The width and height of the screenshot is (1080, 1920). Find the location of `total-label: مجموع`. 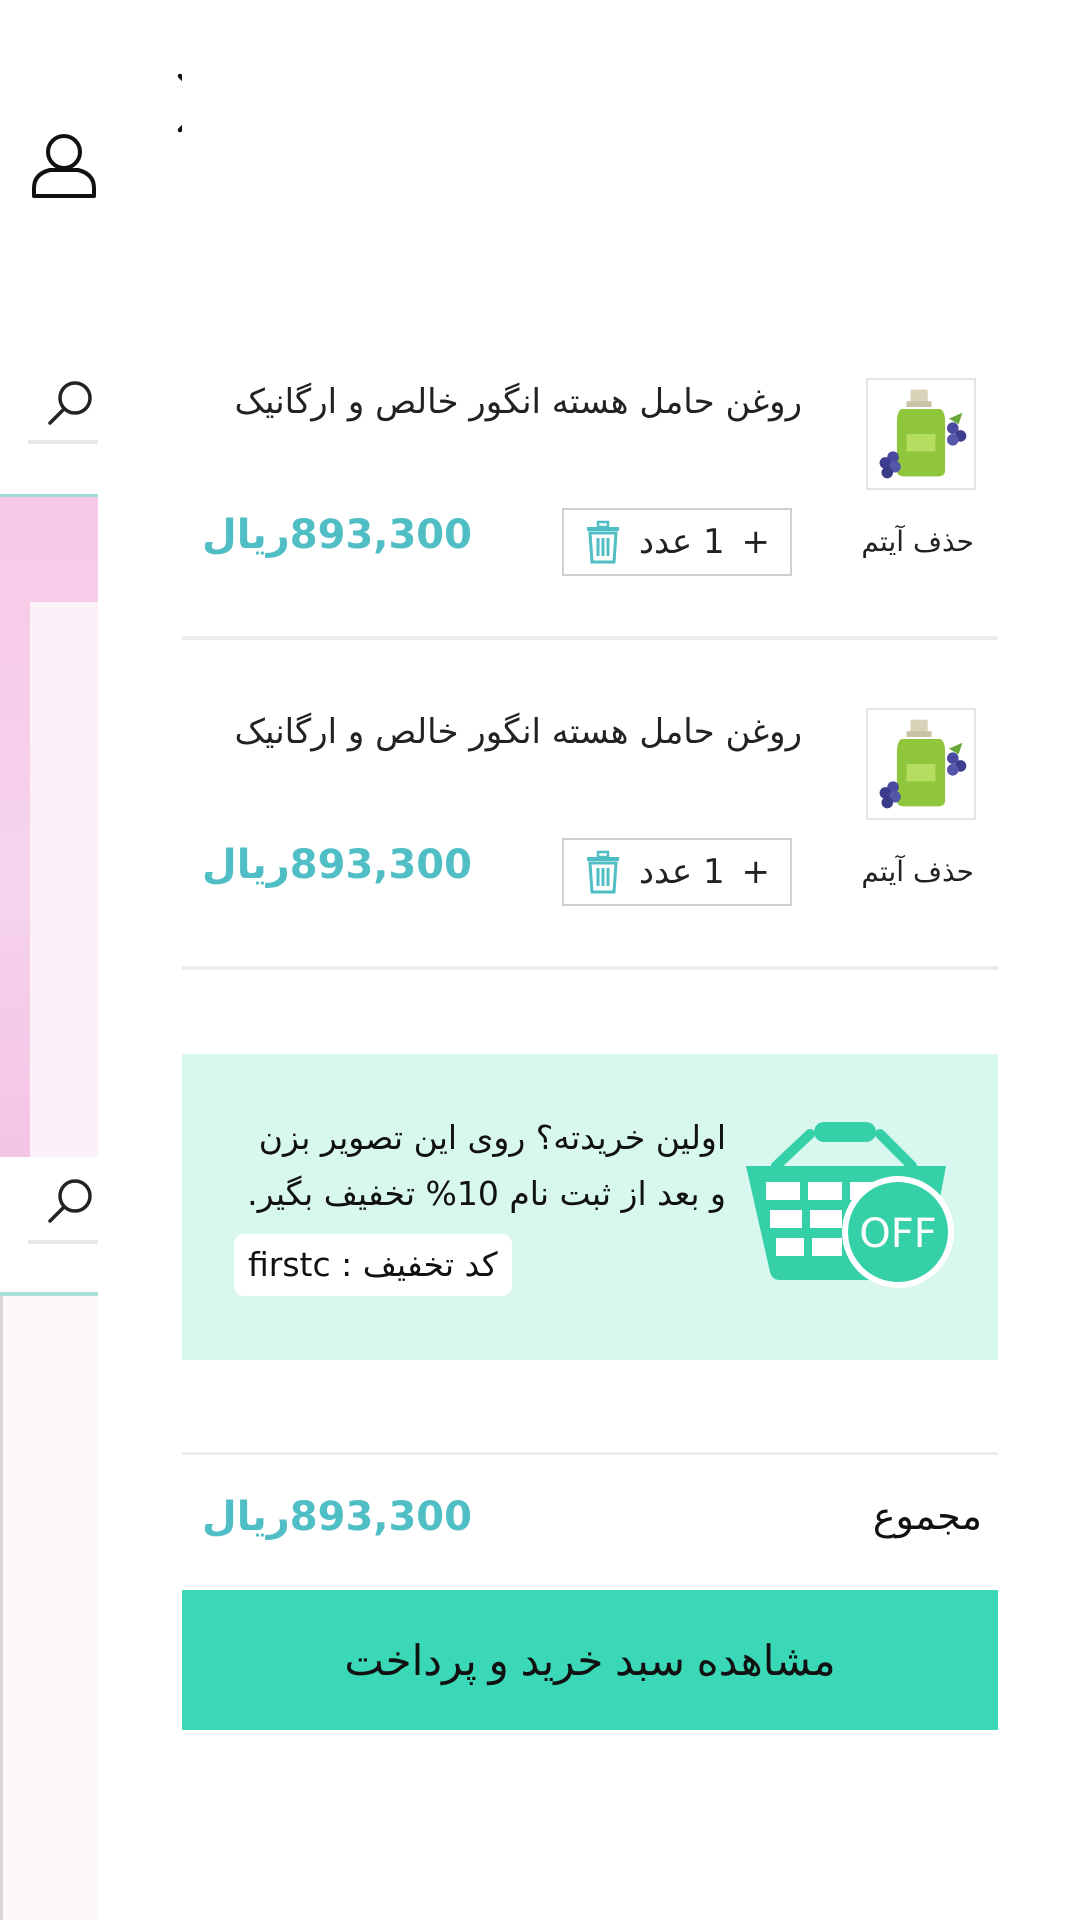

total-label: مجموع is located at coordinates (927, 1516).